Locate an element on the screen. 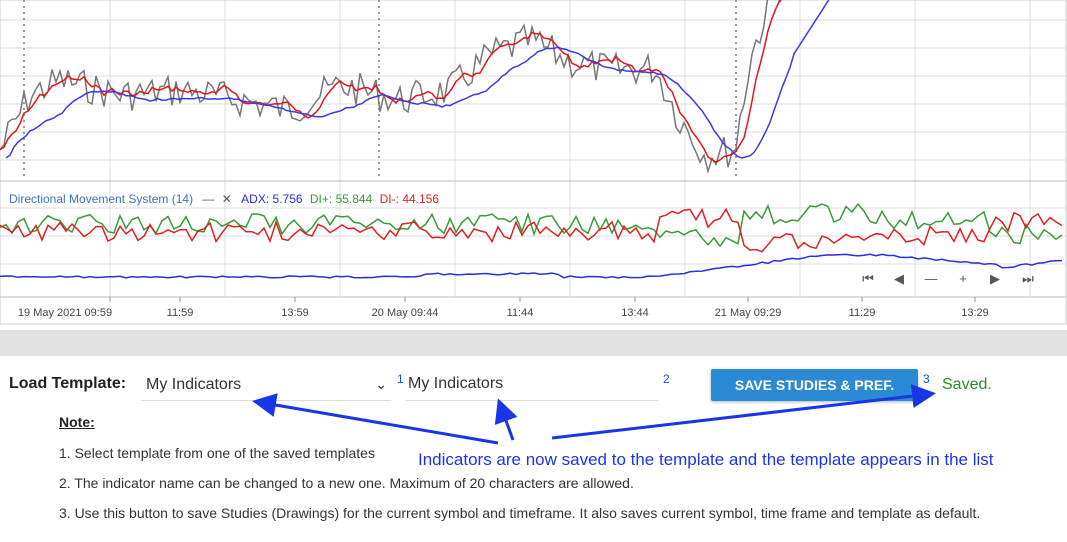 The height and width of the screenshot is (542, 1067). indicator-close-icon: ✕ is located at coordinates (227, 199).